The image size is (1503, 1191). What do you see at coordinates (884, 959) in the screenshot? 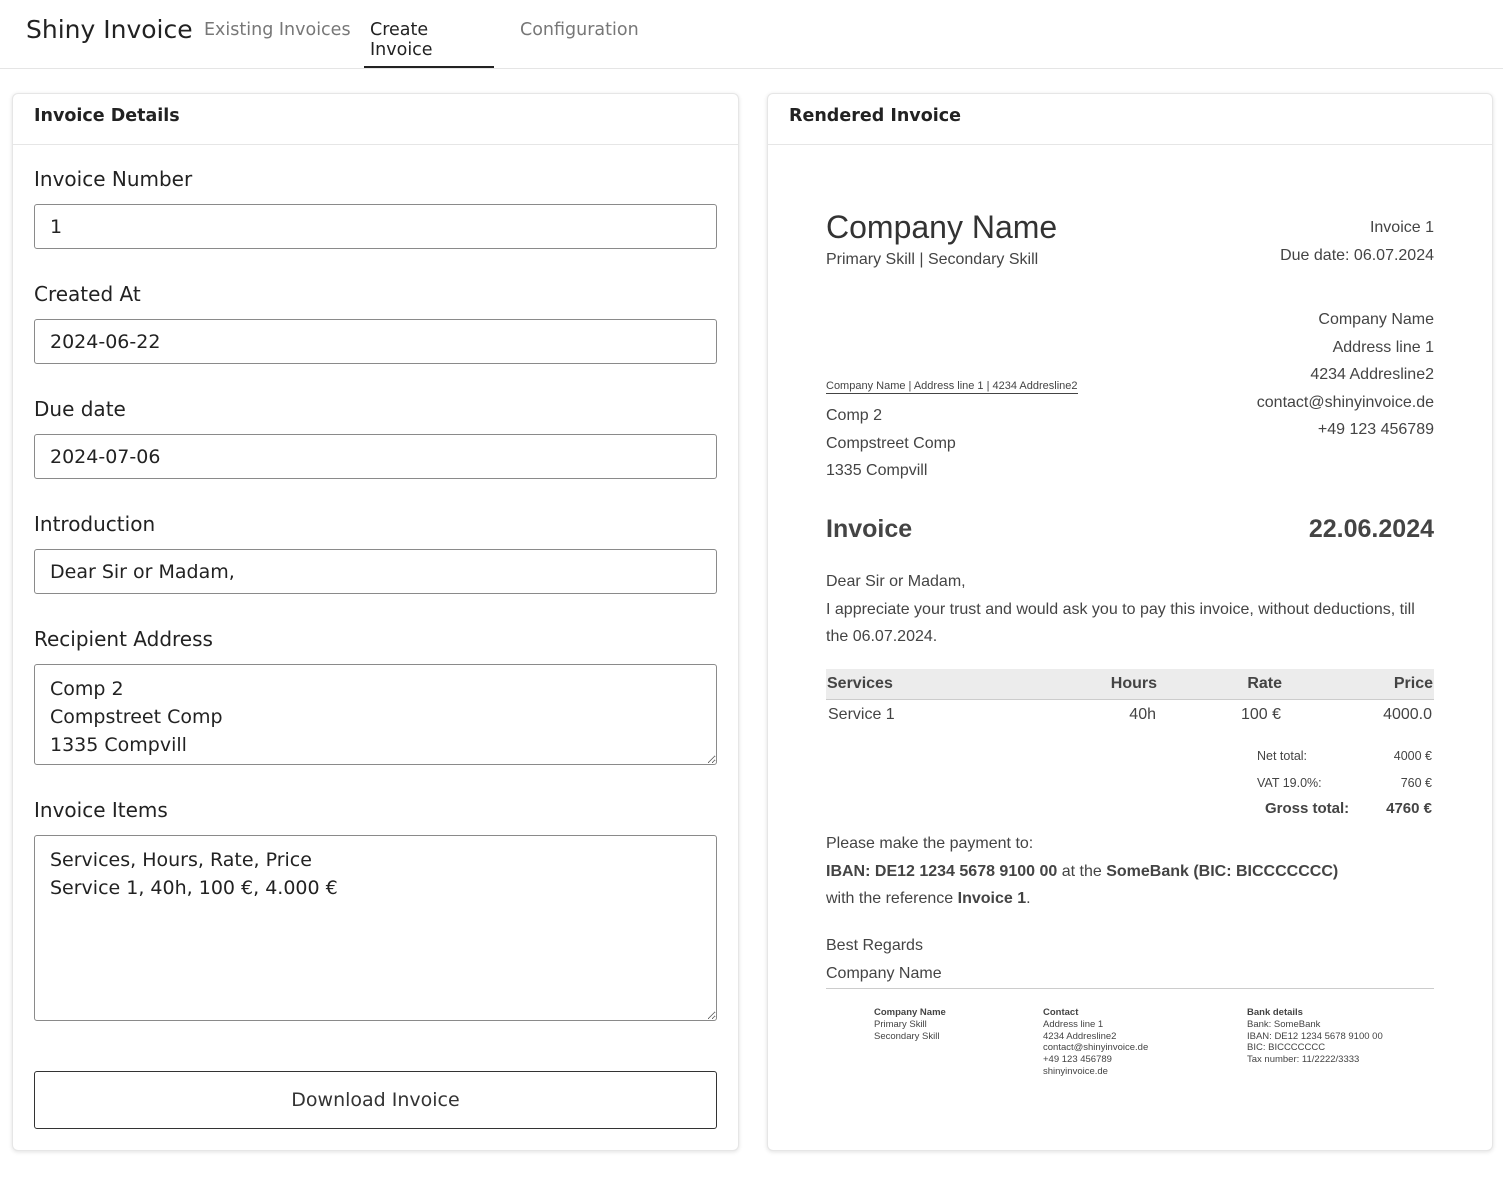
I see `closing-block: Best Regards Company Name` at bounding box center [884, 959].